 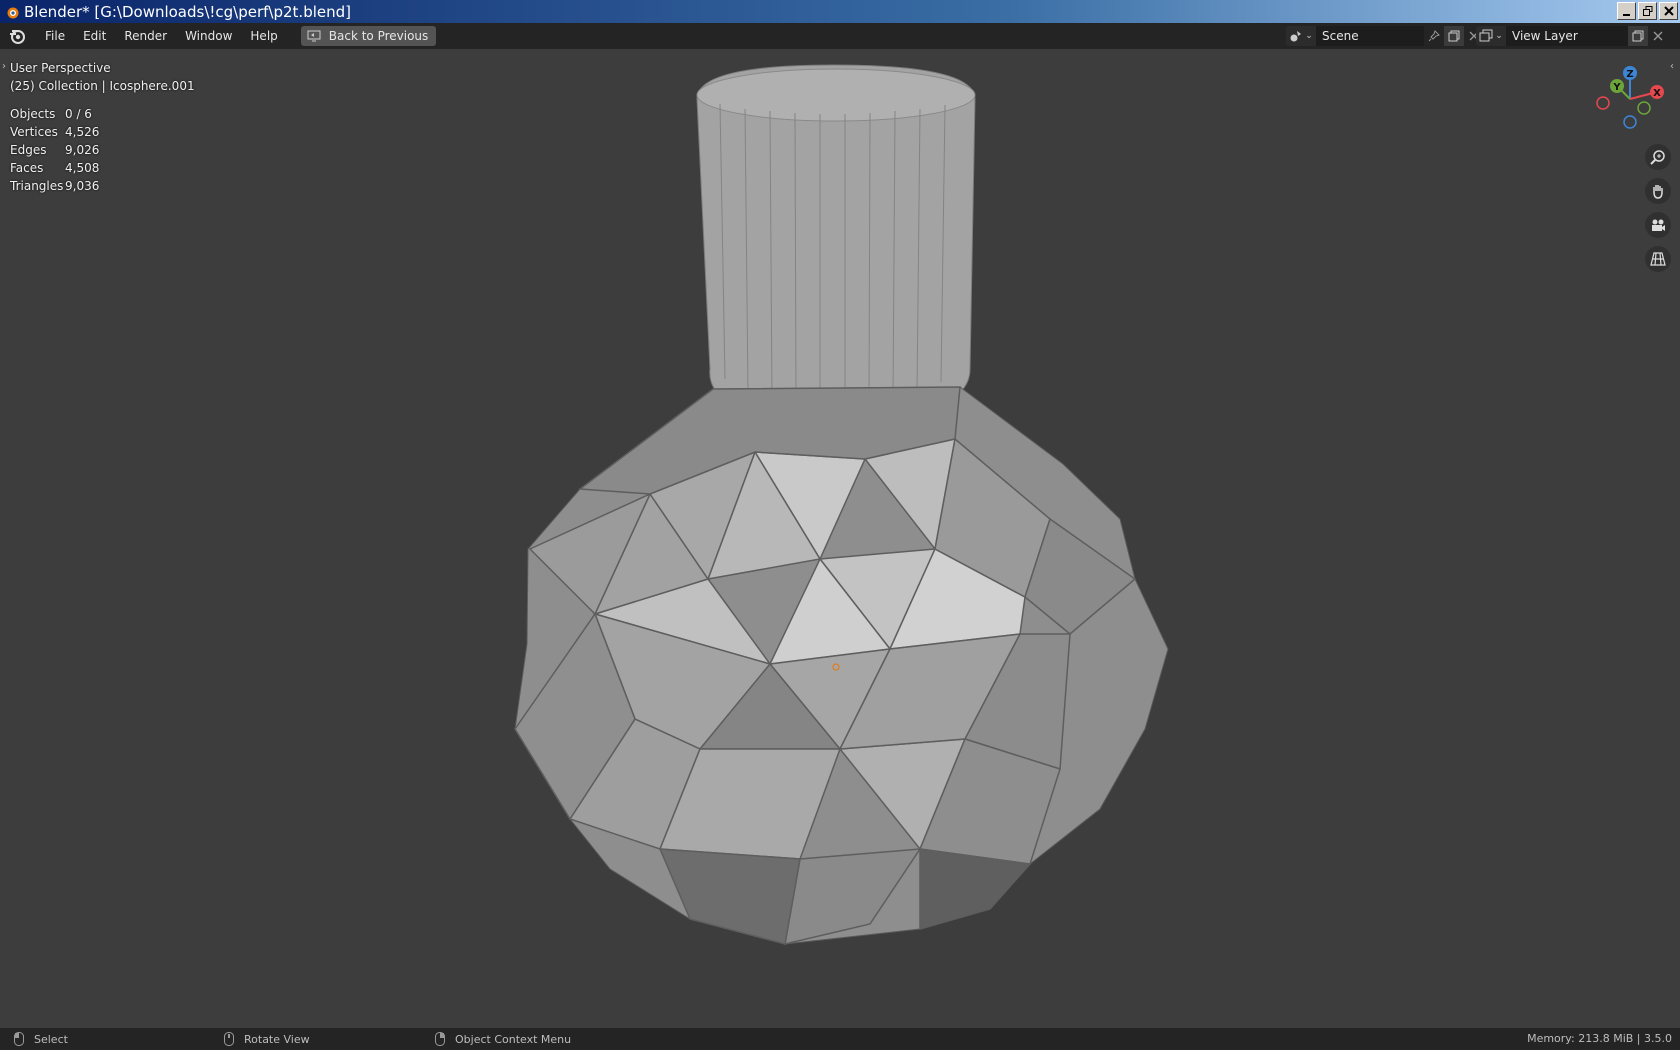 What do you see at coordinates (1657, 93) in the screenshot?
I see `gizmo-x-label: X` at bounding box center [1657, 93].